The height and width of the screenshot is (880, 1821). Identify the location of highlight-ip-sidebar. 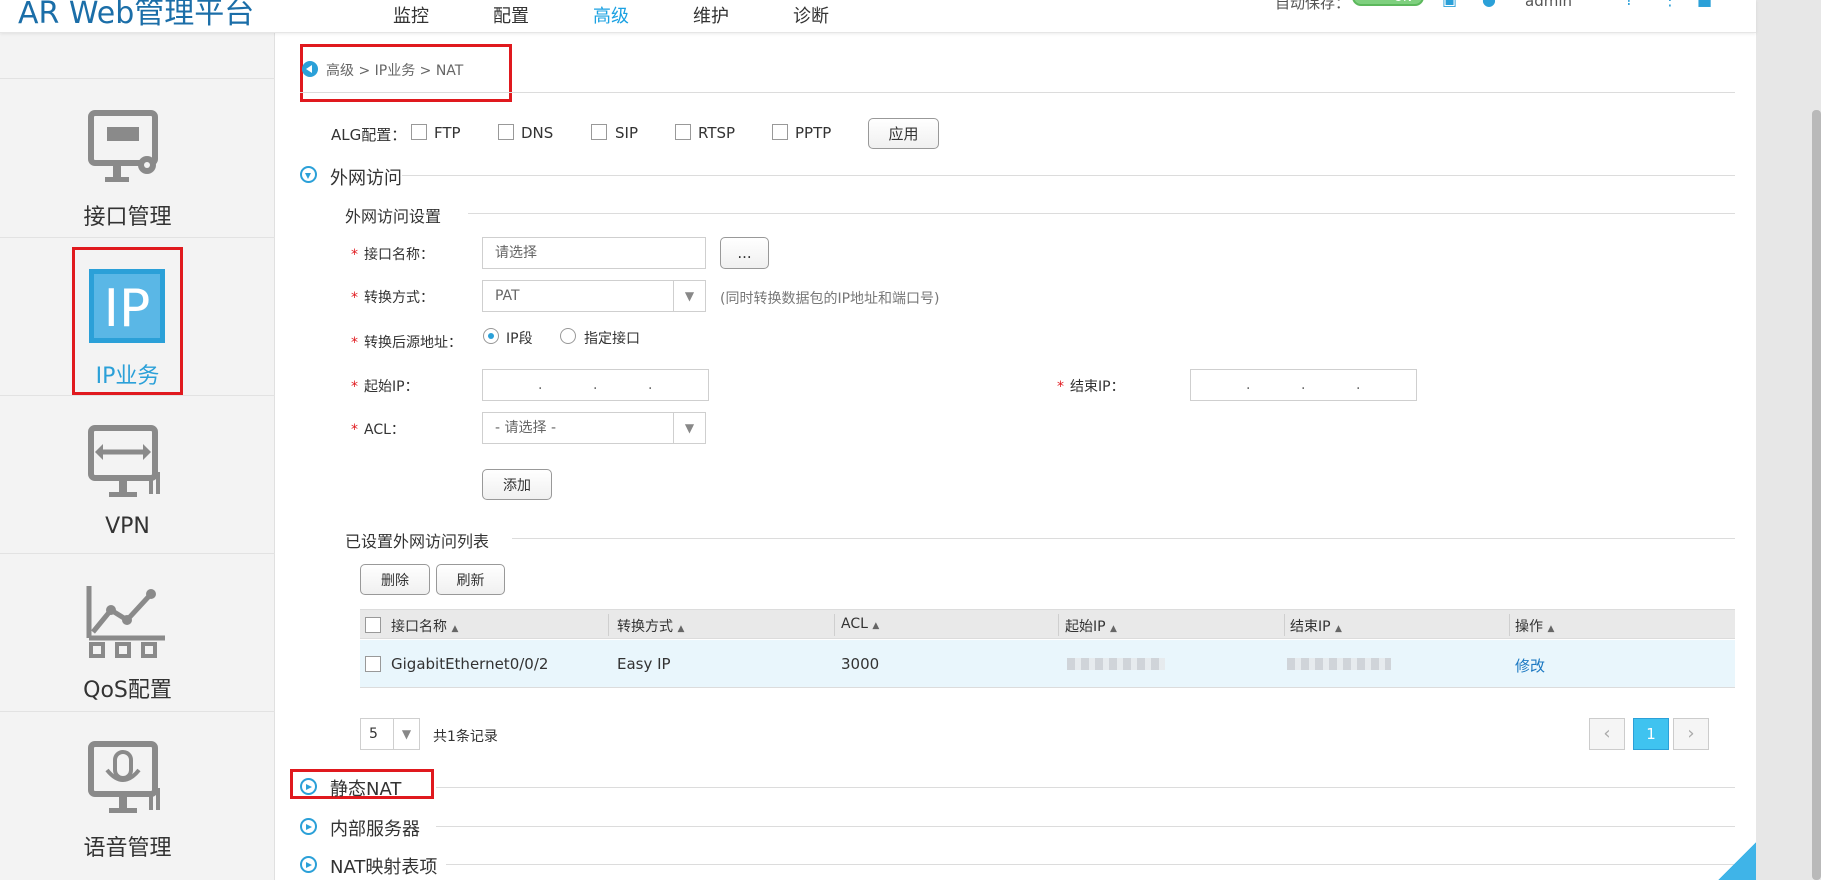
(127, 321).